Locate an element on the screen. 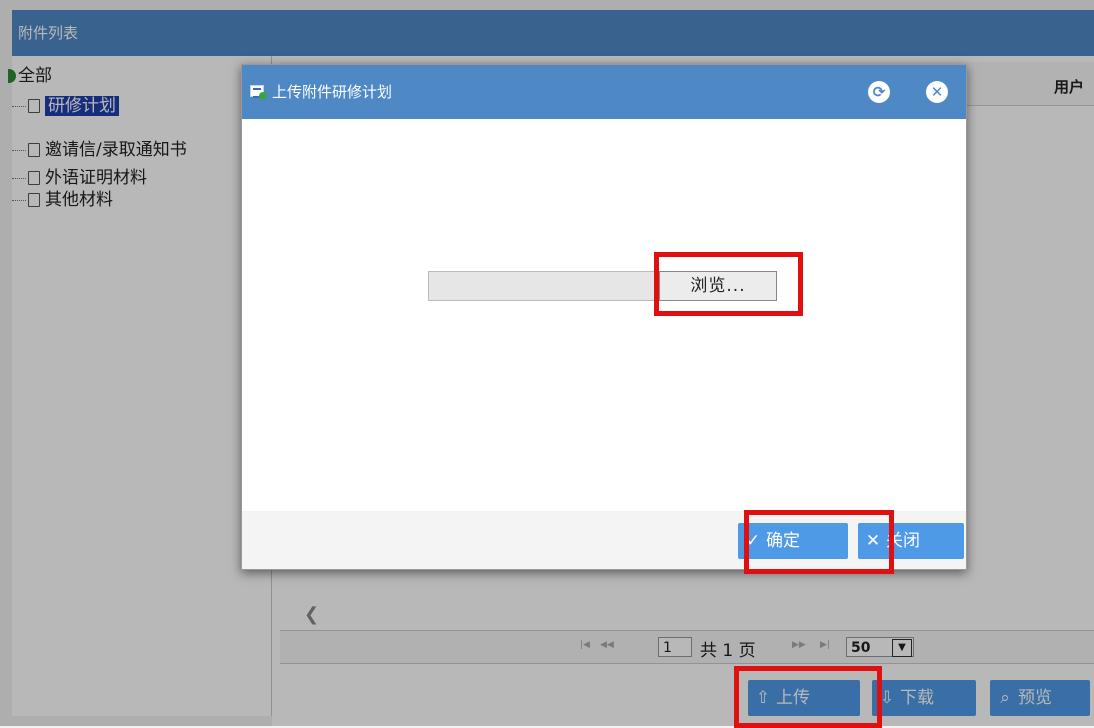 This screenshot has height=728, width=1094. highlight-browse is located at coordinates (728, 284).